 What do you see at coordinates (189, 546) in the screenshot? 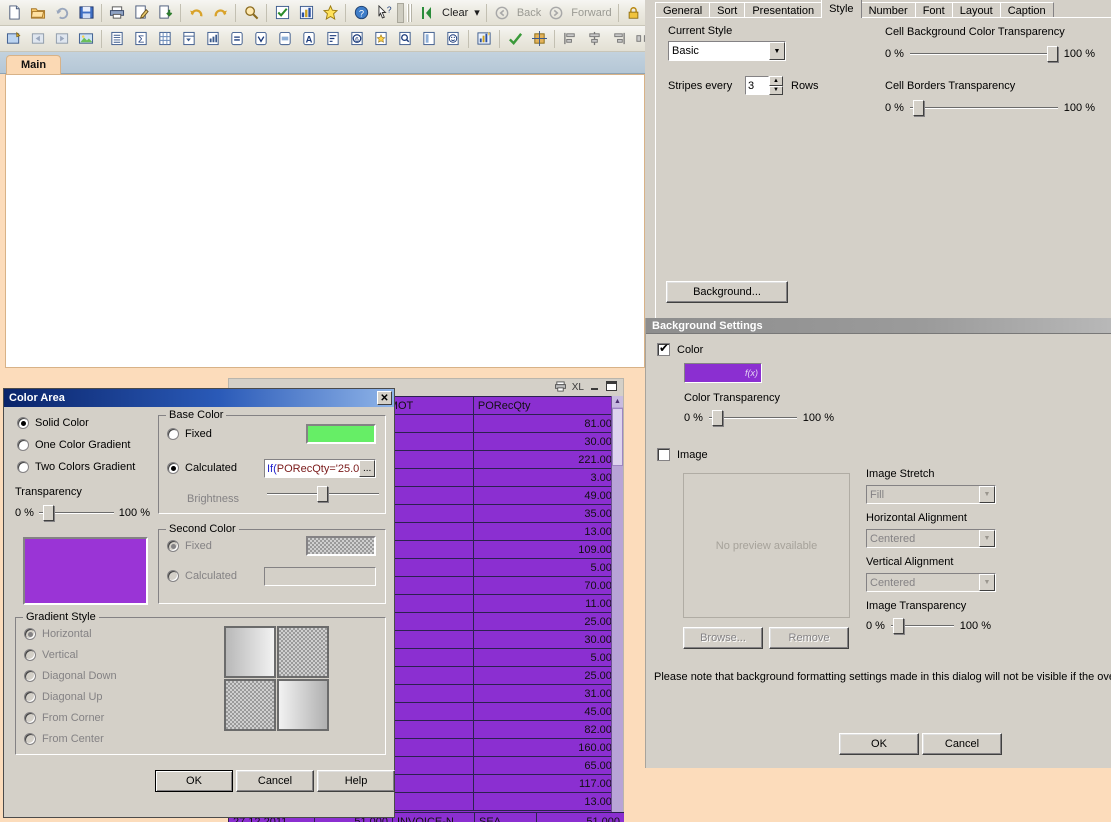
I see `radio-second-fixed: Fixed` at bounding box center [189, 546].